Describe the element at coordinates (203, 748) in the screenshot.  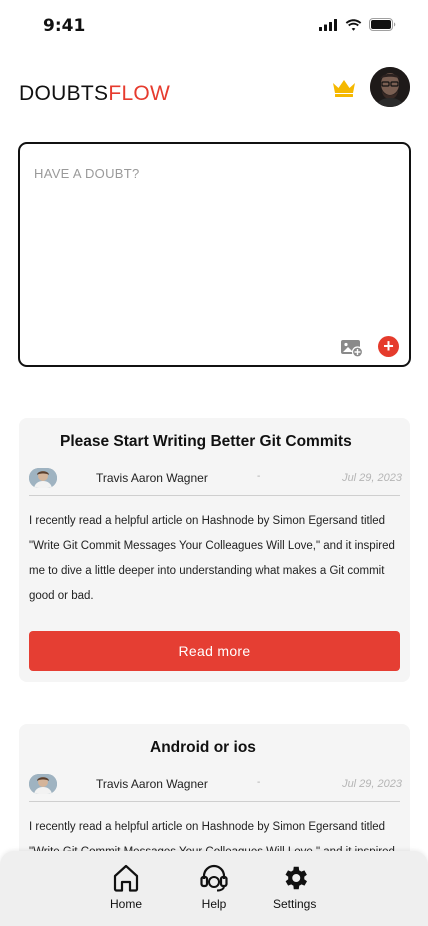
I see `post-title: Android or ios` at that location.